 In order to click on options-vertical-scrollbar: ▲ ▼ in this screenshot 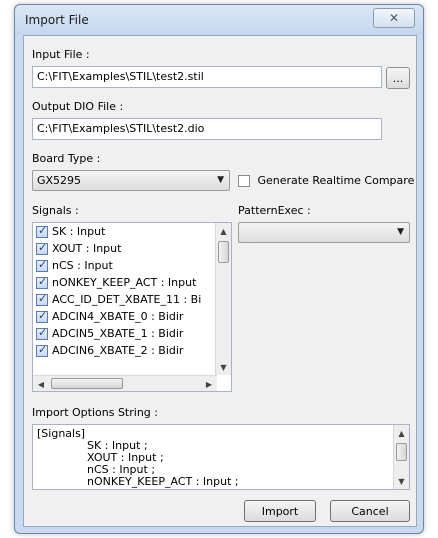, I will do `click(401, 457)`.